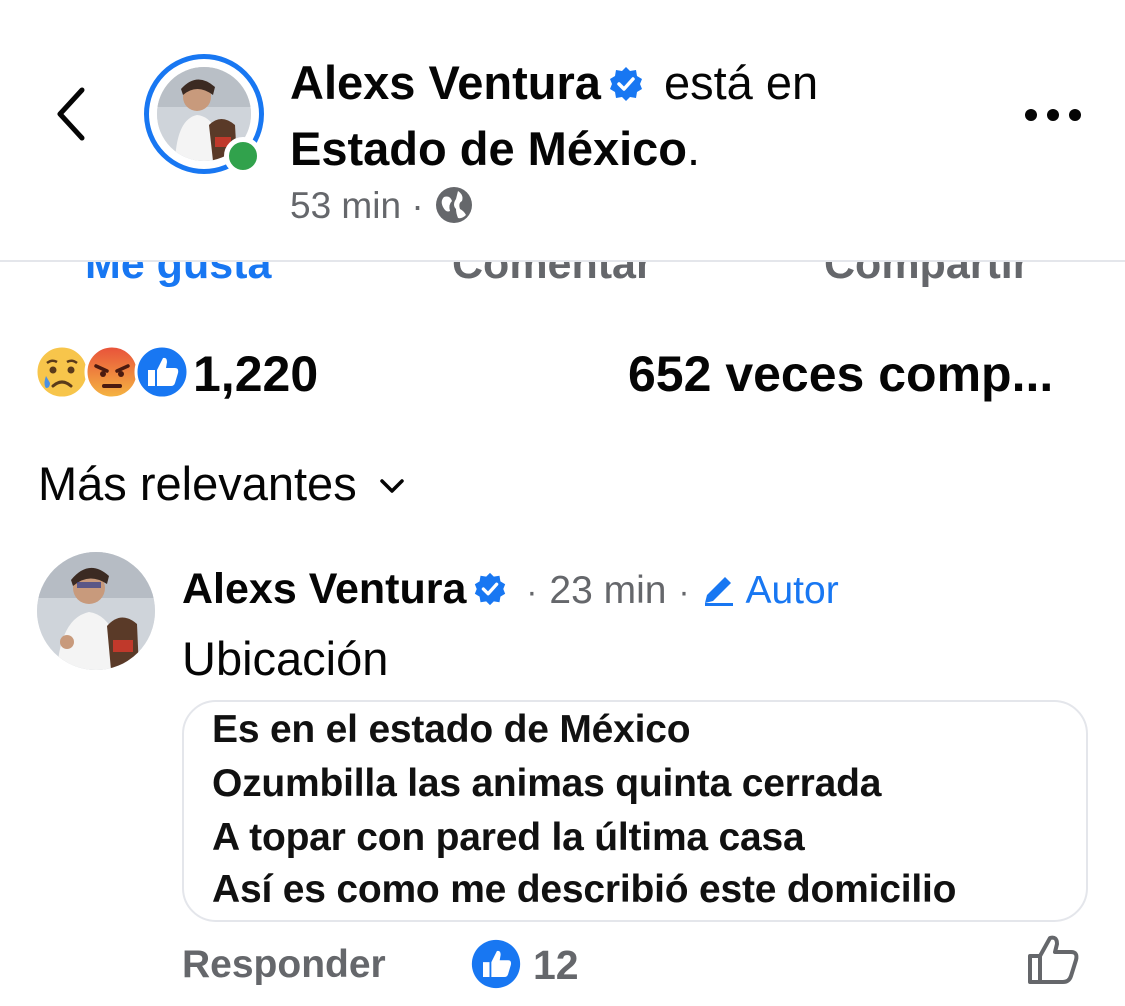  Describe the element at coordinates (324, 589) in the screenshot. I see `comment-author-name: Alexs Ventura` at that location.